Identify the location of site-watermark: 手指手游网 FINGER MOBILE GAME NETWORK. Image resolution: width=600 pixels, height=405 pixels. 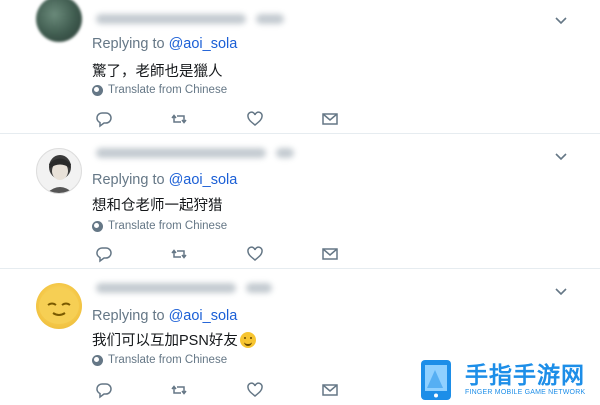
(506, 380).